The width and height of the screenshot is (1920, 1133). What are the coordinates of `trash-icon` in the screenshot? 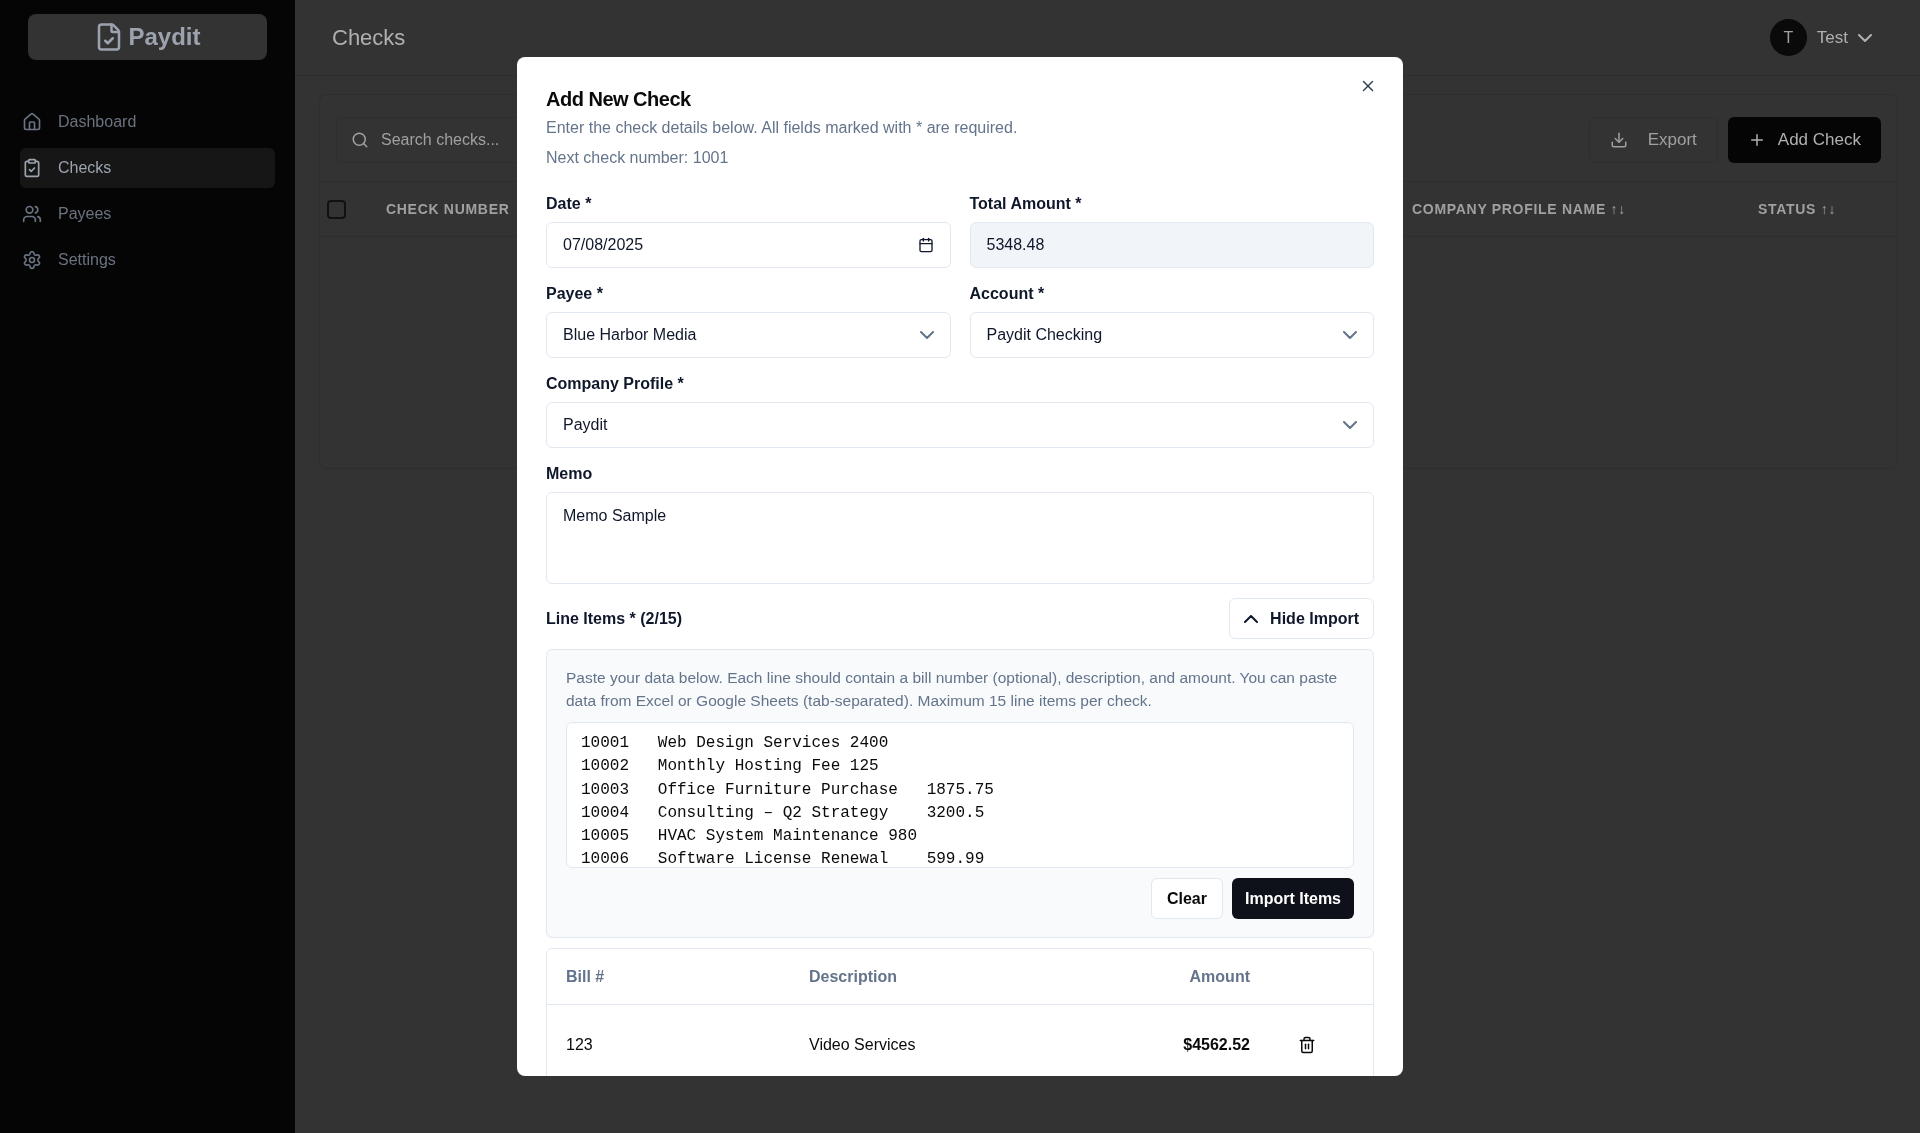 It's located at (1307, 1045).